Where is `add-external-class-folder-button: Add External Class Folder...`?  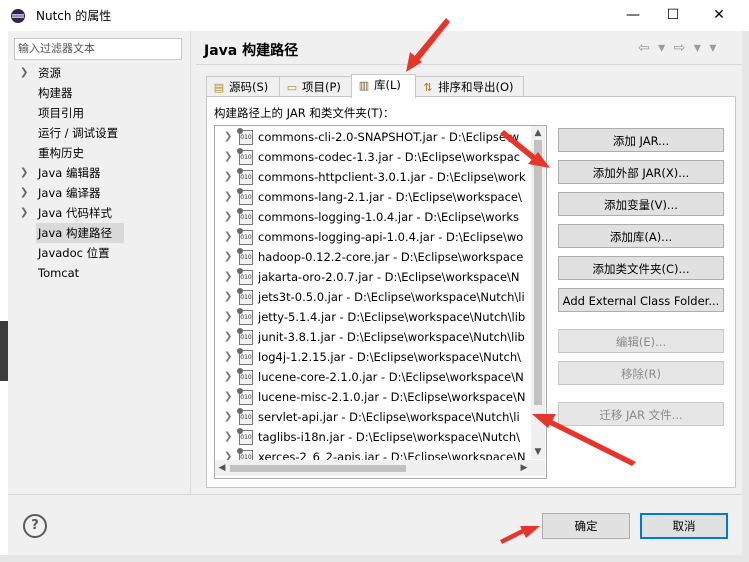
add-external-class-folder-button: Add External Class Folder... is located at coordinates (641, 300).